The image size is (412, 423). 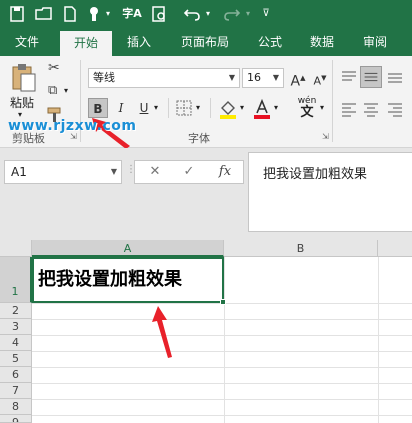 What do you see at coordinates (232, 14) in the screenshot?
I see `redo-icon` at bounding box center [232, 14].